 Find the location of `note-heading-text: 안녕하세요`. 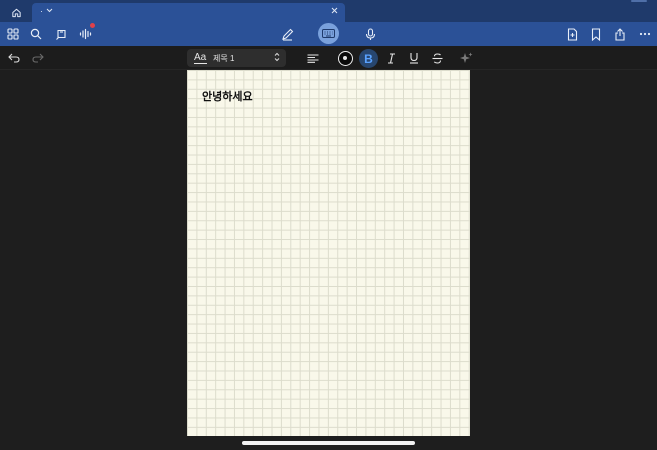

note-heading-text: 안녕하세요 is located at coordinates (227, 96).